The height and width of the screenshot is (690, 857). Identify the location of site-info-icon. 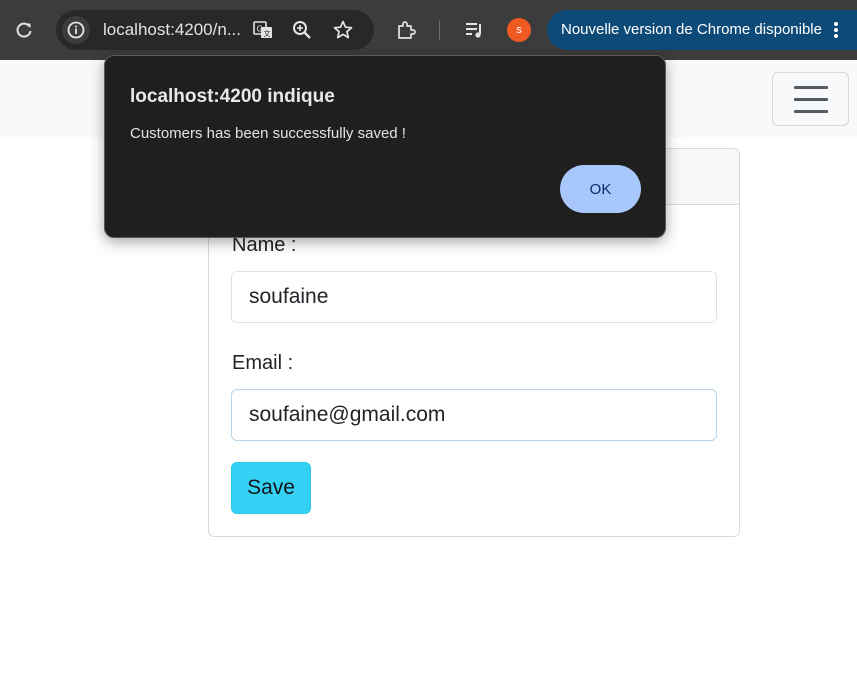
(76, 30).